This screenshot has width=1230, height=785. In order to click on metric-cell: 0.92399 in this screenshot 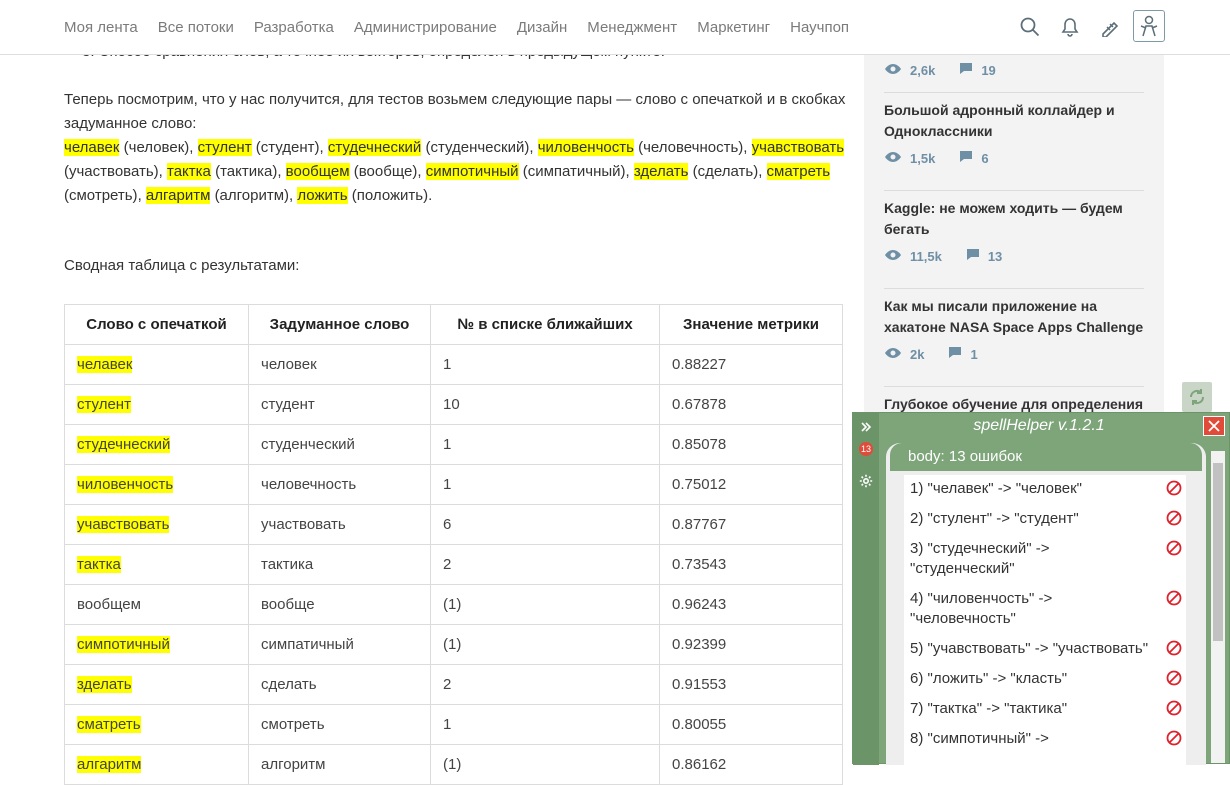, I will do `click(751, 644)`.